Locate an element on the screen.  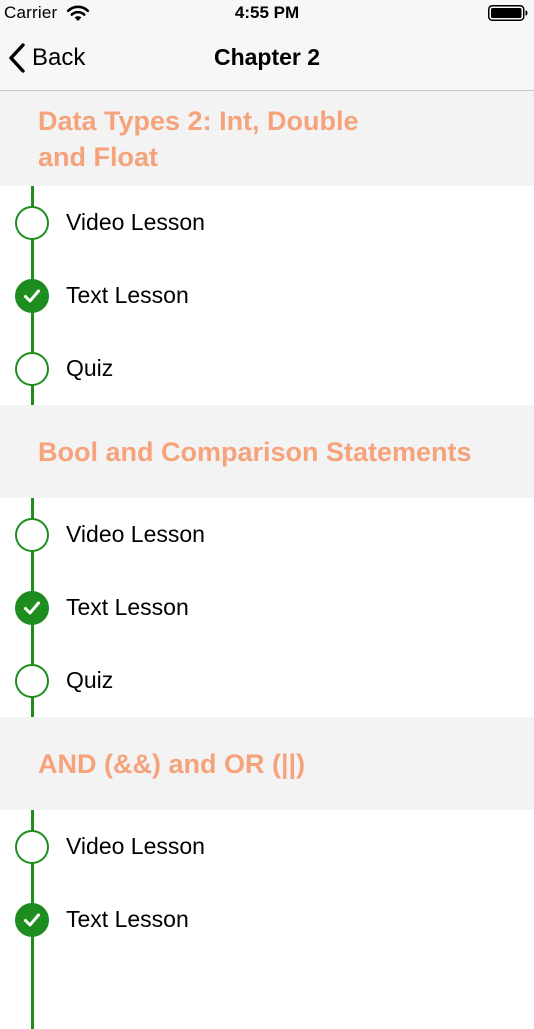
status-bar: Carrier 4:55 PM is located at coordinates (267, 14).